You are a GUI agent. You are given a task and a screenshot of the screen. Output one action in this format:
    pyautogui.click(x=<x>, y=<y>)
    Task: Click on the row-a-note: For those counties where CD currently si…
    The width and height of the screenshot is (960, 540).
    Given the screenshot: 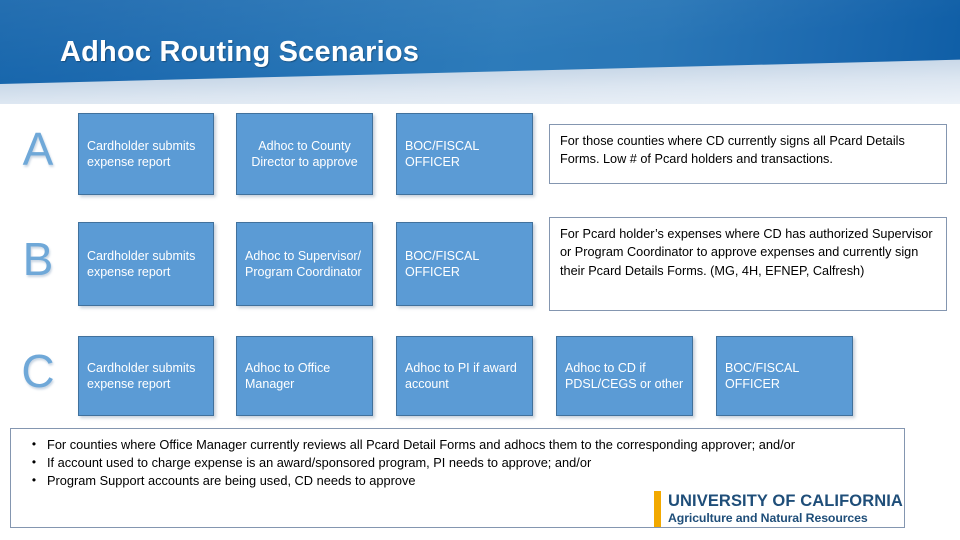 What is the action you would take?
    pyautogui.click(x=748, y=154)
    